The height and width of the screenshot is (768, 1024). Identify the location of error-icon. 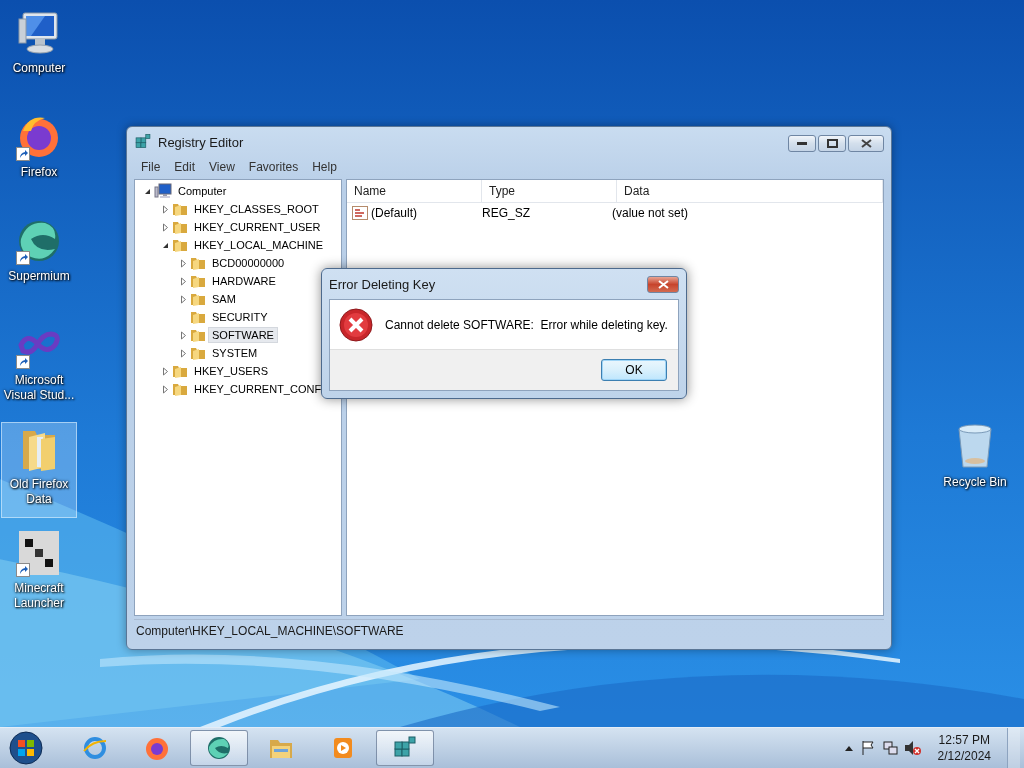
(356, 324).